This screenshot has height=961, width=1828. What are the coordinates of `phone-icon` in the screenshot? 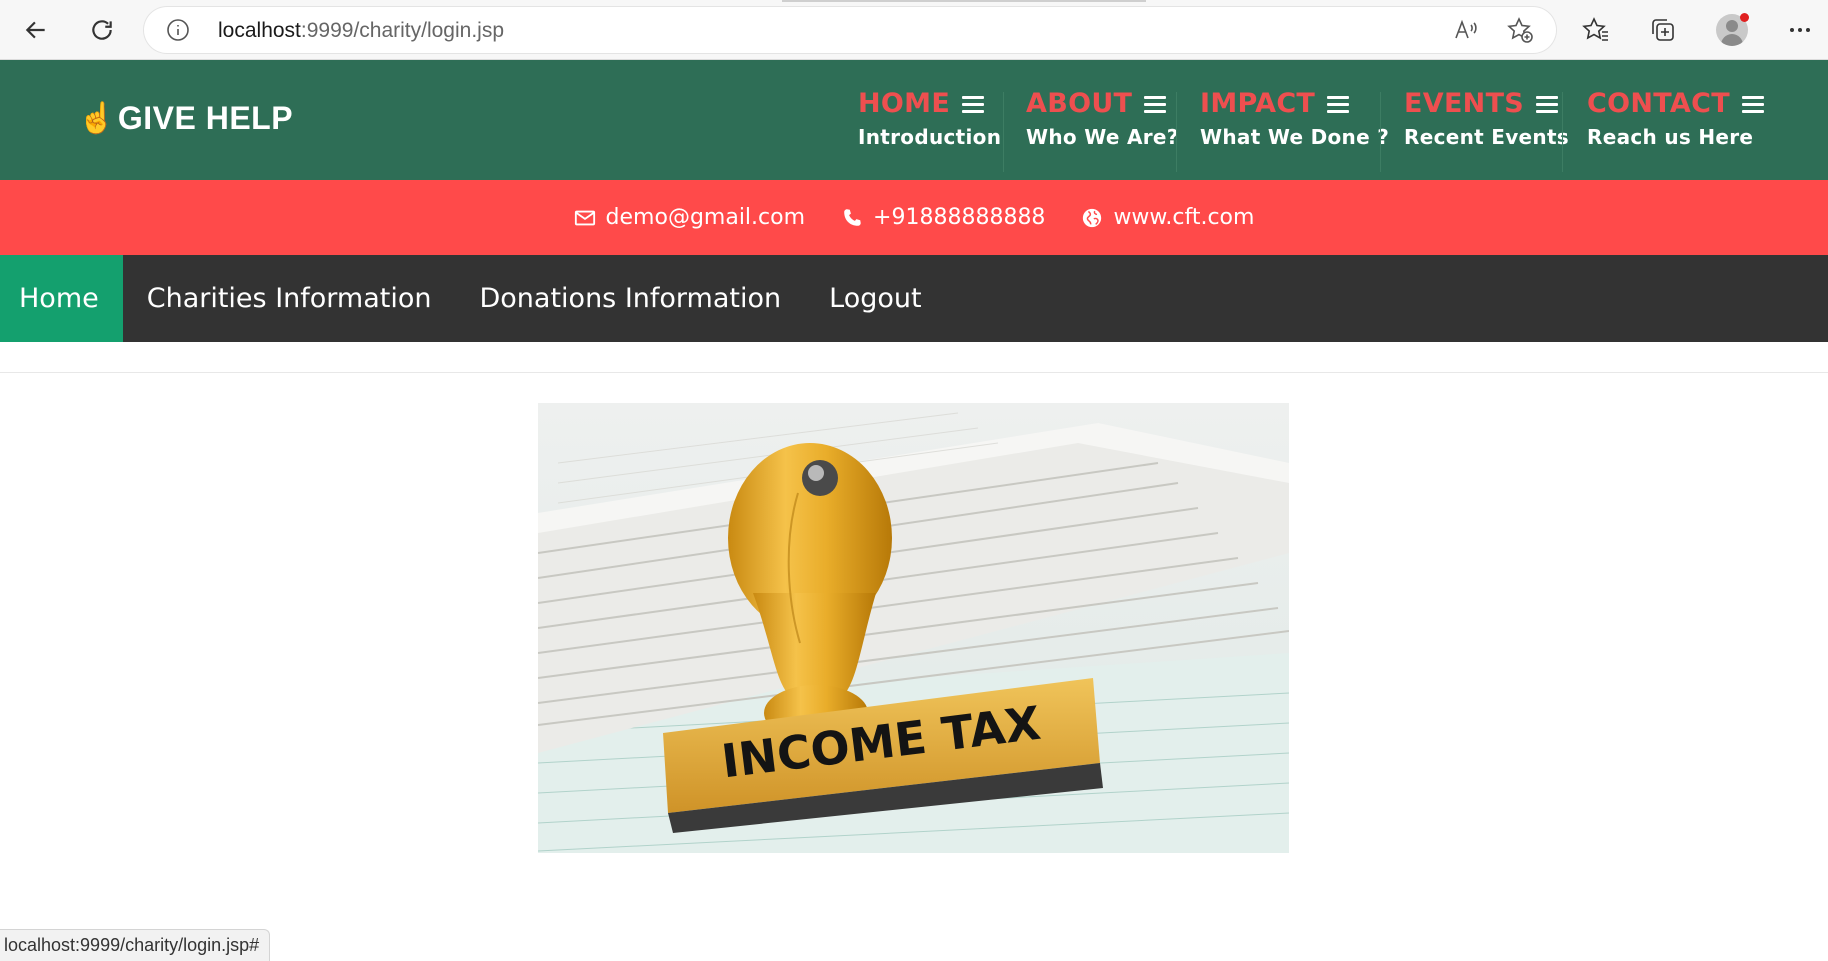 It's located at (852, 217).